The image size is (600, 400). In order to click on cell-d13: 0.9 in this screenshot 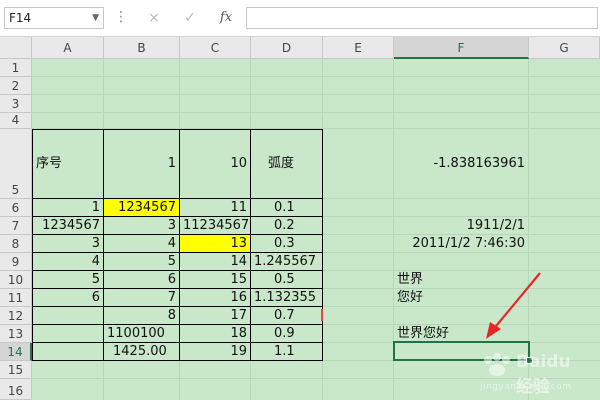, I will do `click(296, 333)`.